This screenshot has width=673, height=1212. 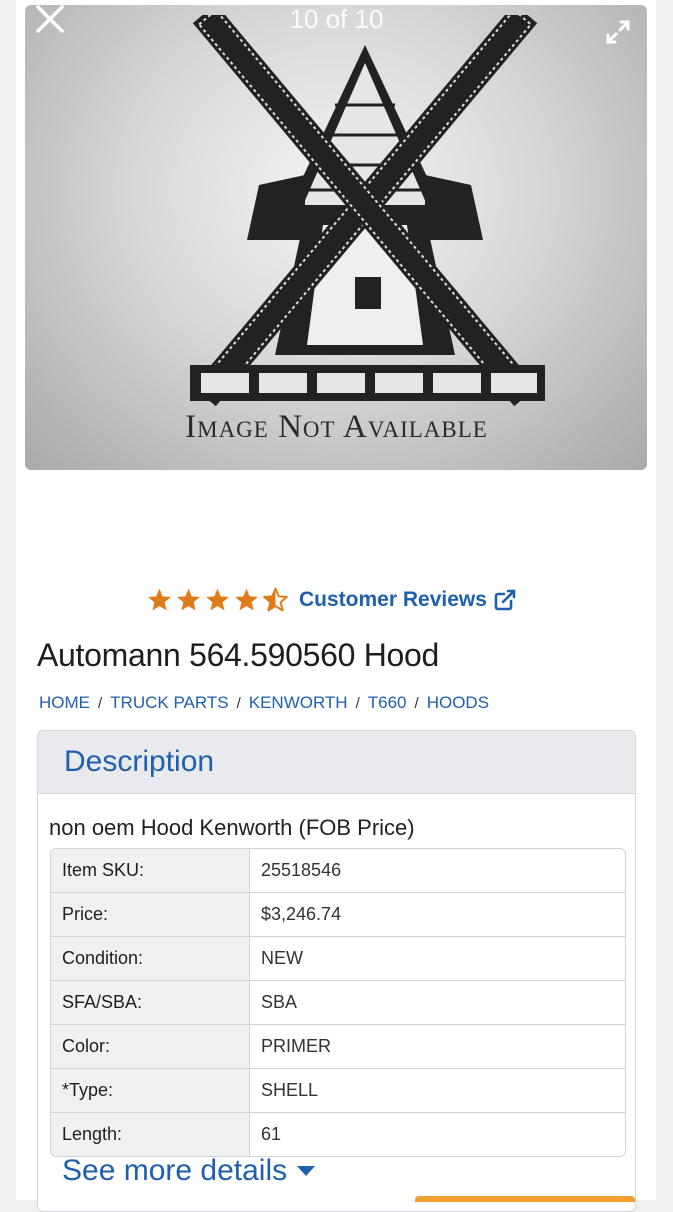 What do you see at coordinates (282, 958) in the screenshot?
I see `spec-value: NEW` at bounding box center [282, 958].